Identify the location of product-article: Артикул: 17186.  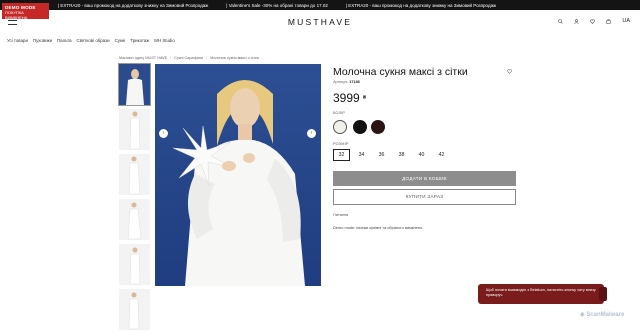
(346, 82).